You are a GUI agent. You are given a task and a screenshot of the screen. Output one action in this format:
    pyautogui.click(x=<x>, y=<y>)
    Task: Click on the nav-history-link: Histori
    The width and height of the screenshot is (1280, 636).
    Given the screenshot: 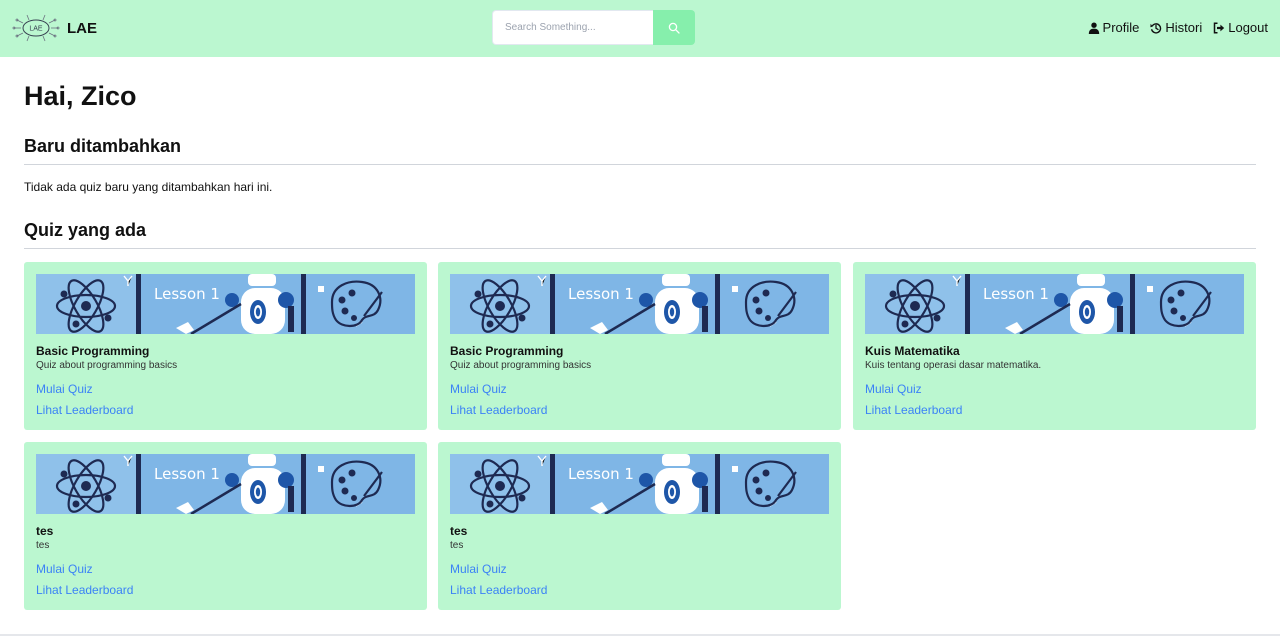 What is the action you would take?
    pyautogui.click(x=1176, y=27)
    